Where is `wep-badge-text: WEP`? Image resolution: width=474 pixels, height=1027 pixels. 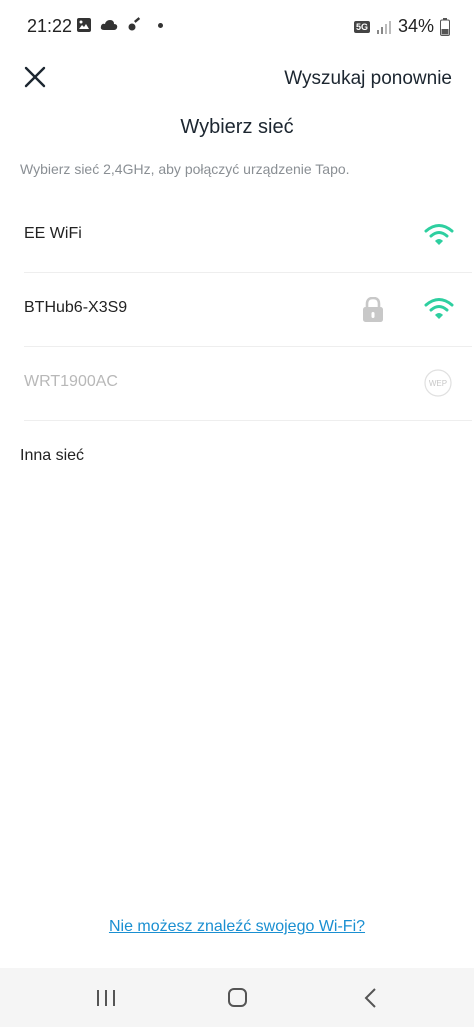
wep-badge-text: WEP is located at coordinates (438, 383).